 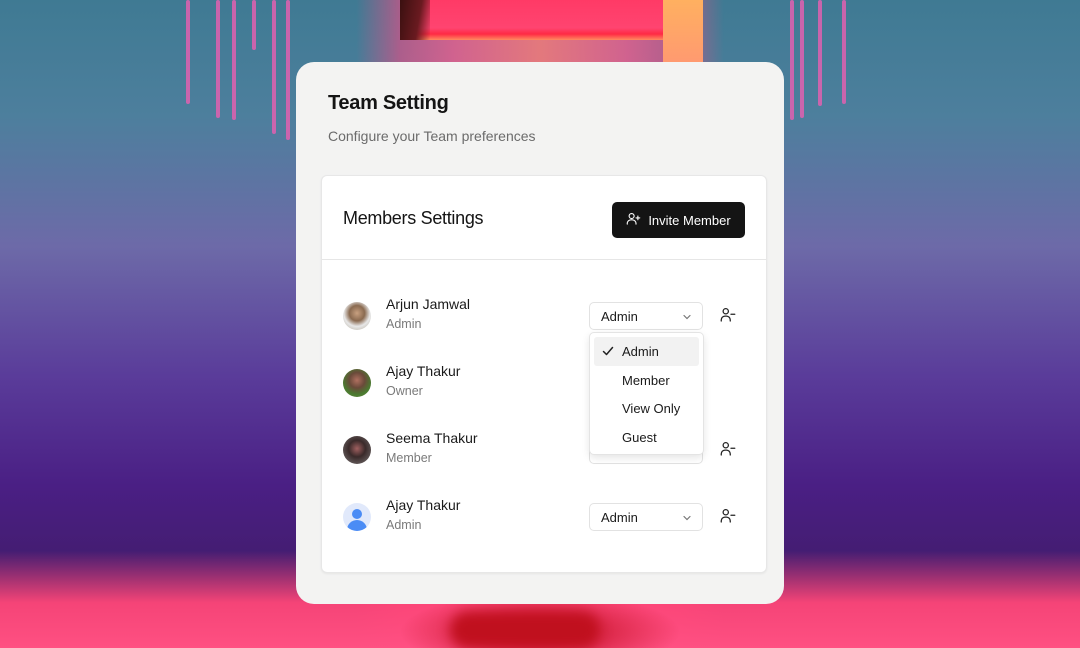 I want to click on dropdown-option-view-only: View Only, so click(x=646, y=408).